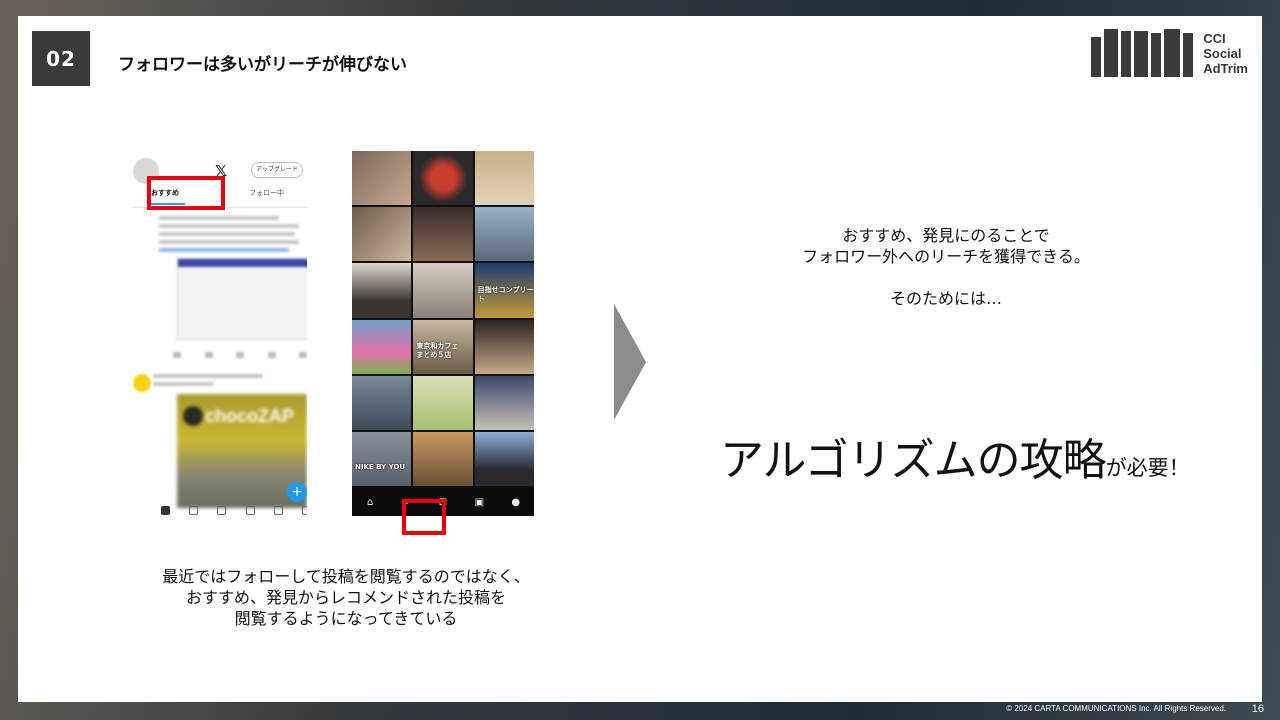 The width and height of the screenshot is (1280, 720). I want to click on headline: アルゴリズムの攻略が必要！, so click(955, 456).